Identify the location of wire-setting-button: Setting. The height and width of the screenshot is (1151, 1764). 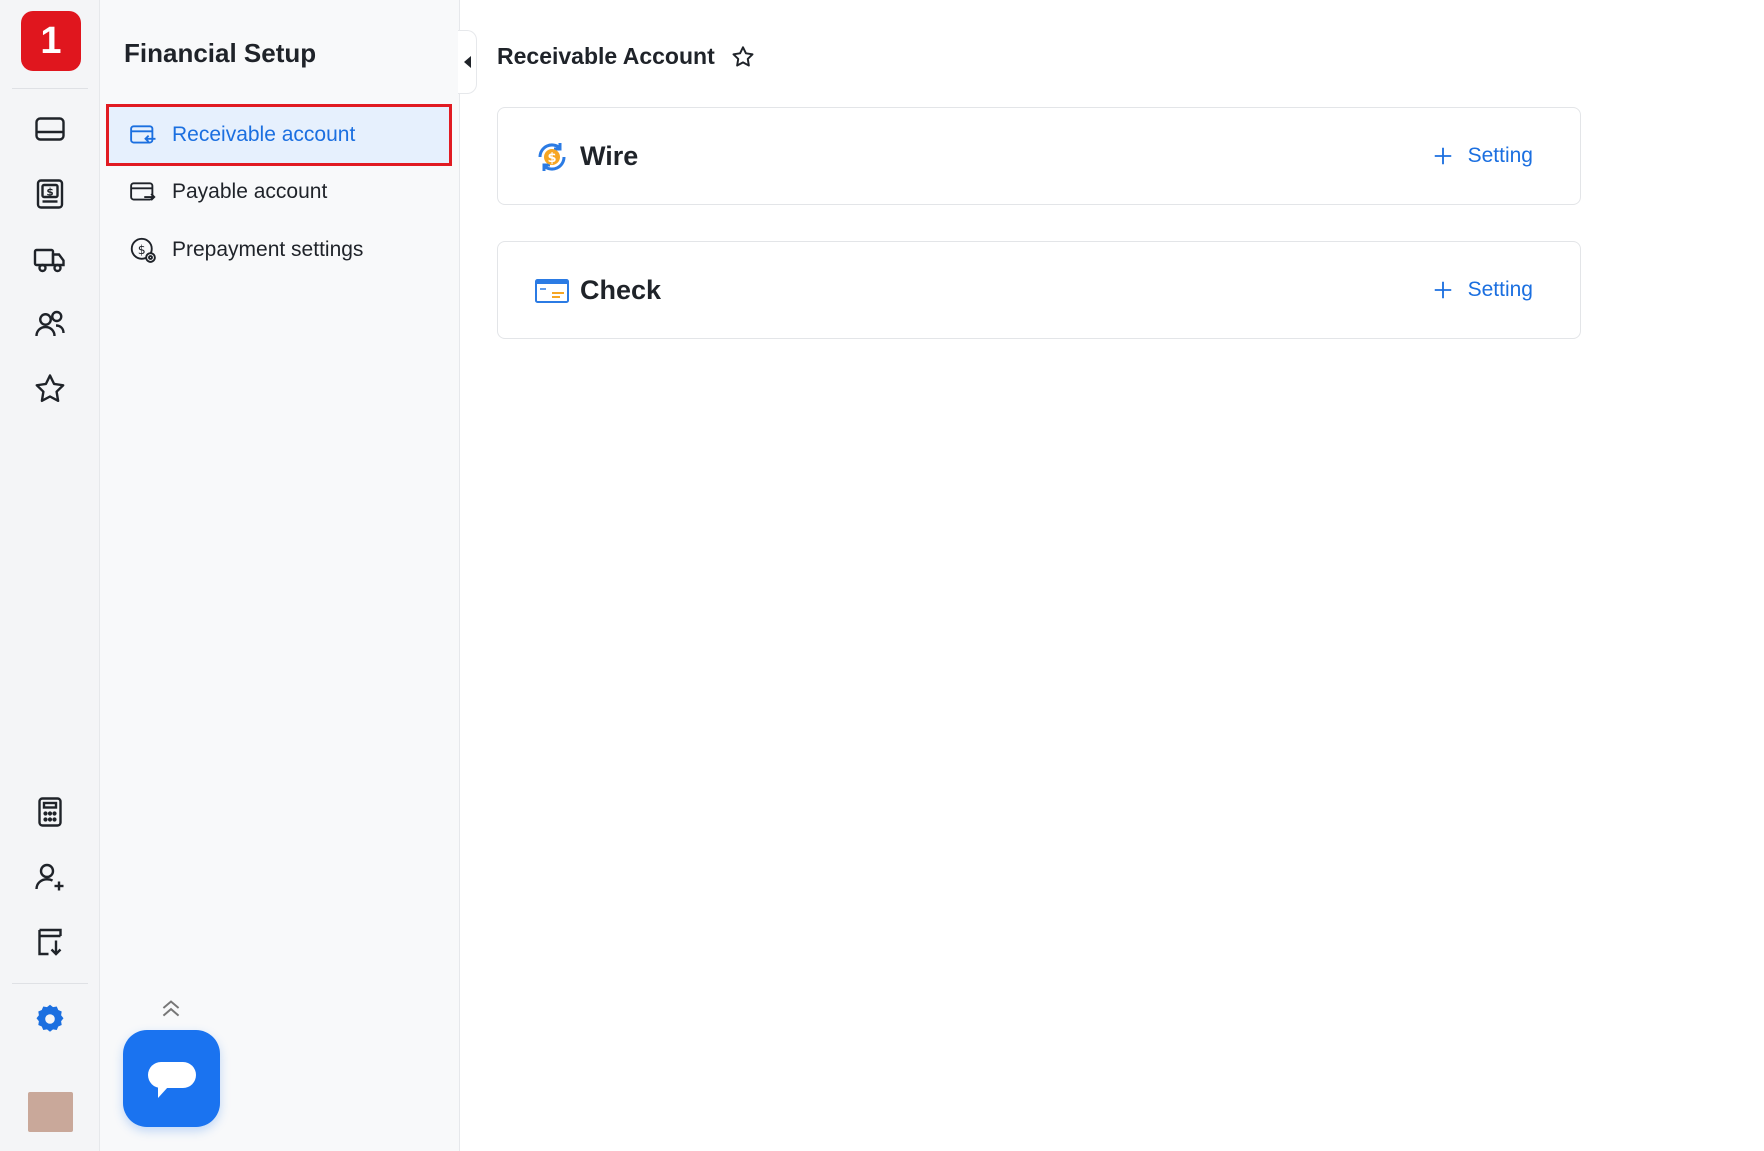
(1482, 156).